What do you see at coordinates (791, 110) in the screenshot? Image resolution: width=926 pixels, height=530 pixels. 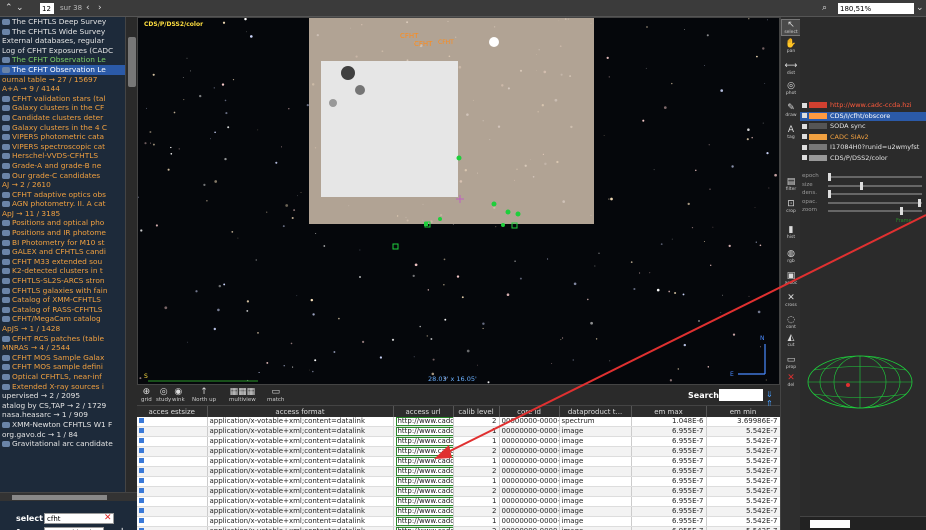 I see `tool-draw: ✎ draw` at bounding box center [791, 110].